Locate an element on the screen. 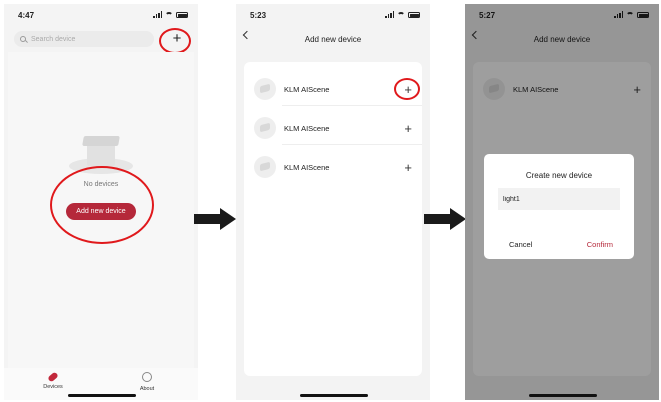 This screenshot has width=661, height=402. confirm-button: Confirm is located at coordinates (600, 244).